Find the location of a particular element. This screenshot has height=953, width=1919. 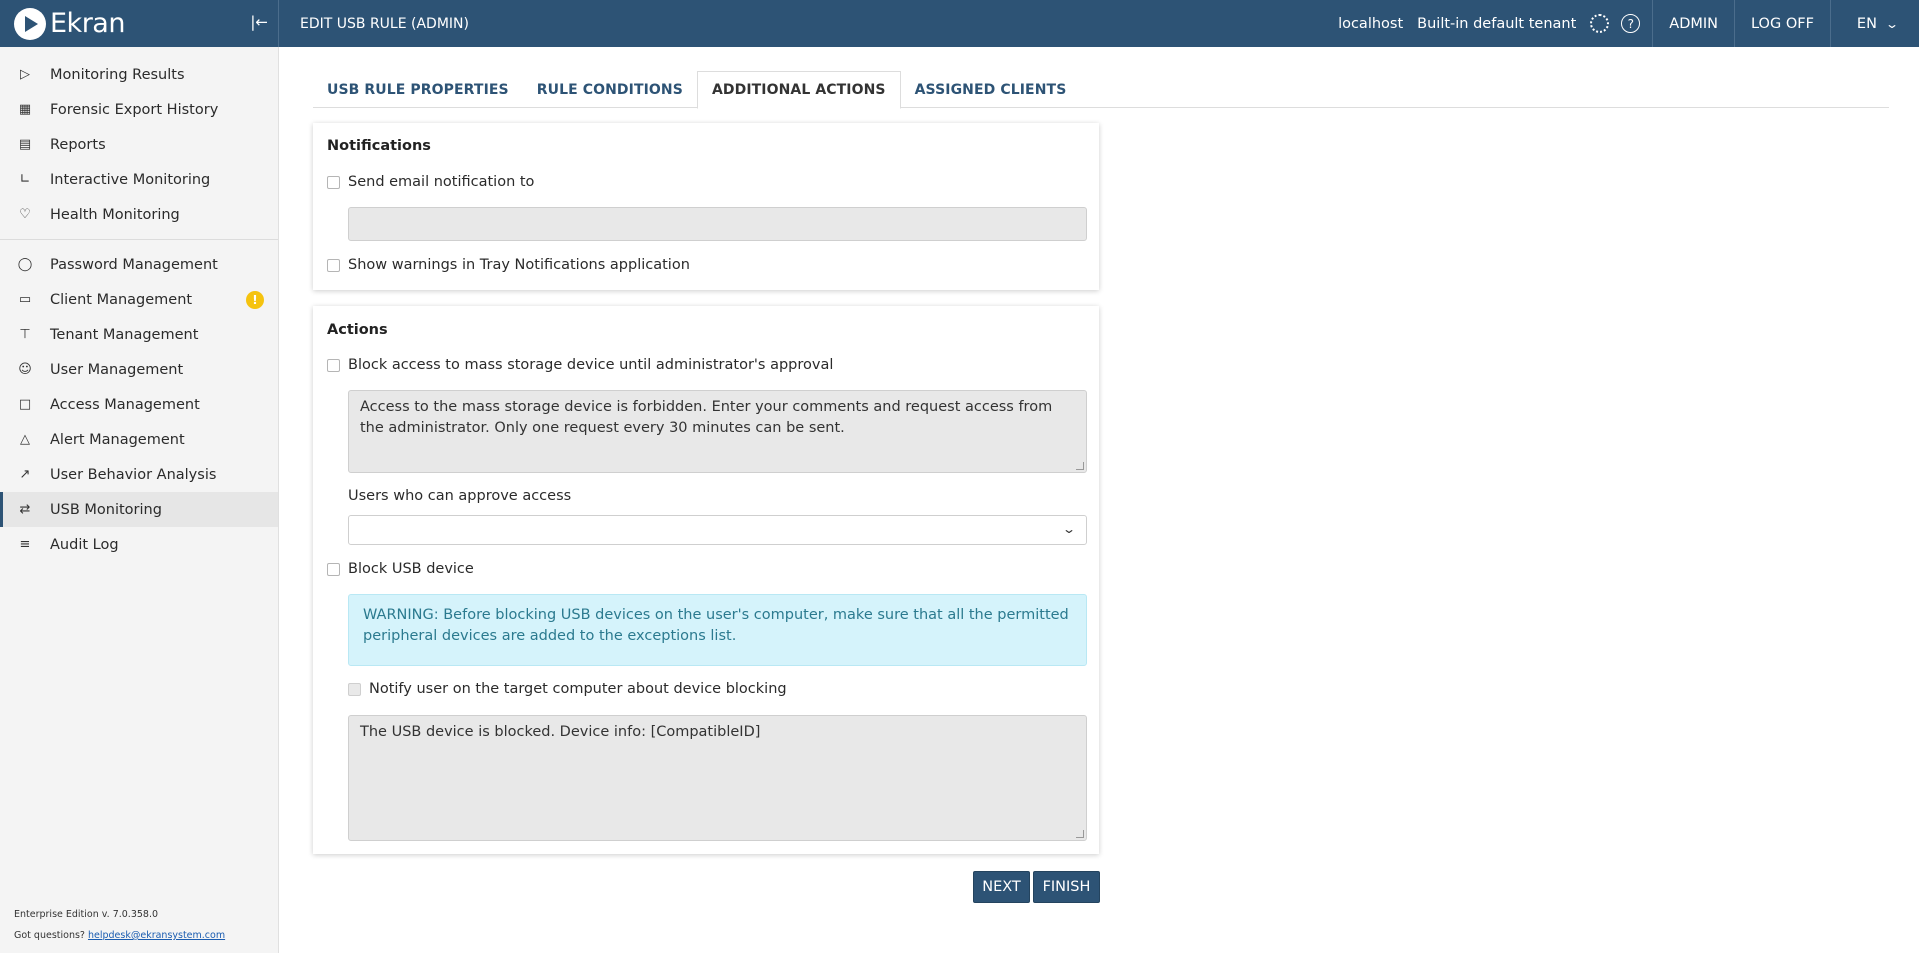

questions-text: Got questions? is located at coordinates (49, 935).